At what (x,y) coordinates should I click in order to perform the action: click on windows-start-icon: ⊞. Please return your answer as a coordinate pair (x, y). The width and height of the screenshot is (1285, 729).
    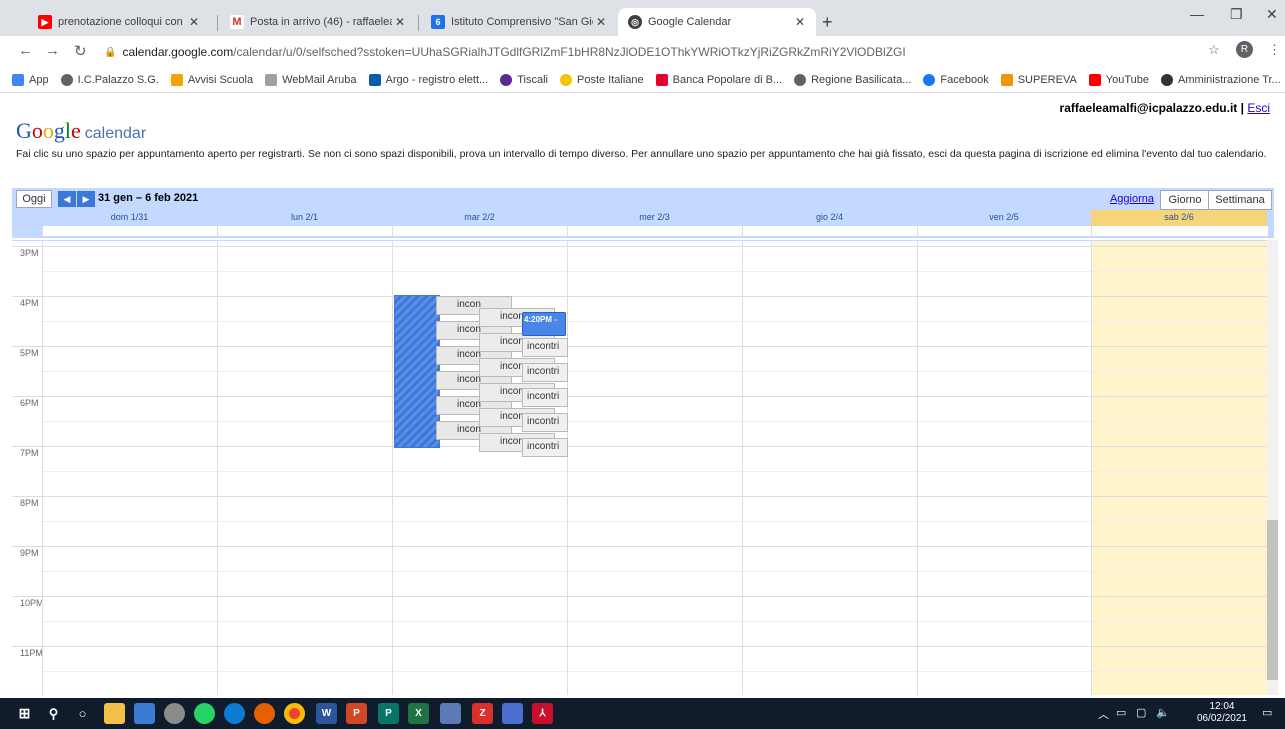
    Looking at the image, I should click on (24, 713).